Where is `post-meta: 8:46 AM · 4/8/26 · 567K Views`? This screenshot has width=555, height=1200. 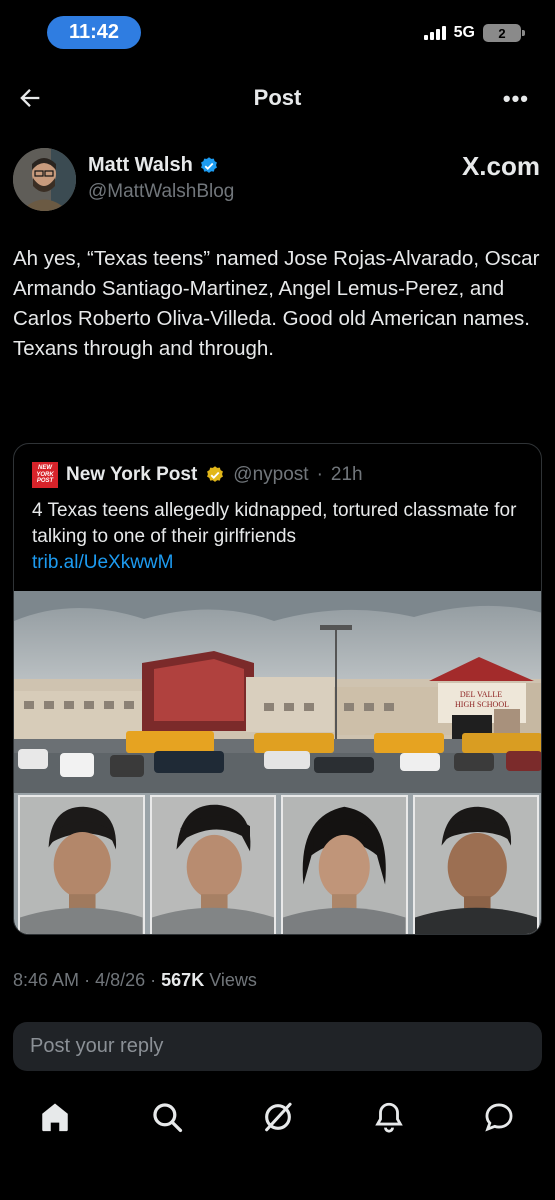
post-meta: 8:46 AM · 4/8/26 · 567K Views is located at coordinates (135, 980).